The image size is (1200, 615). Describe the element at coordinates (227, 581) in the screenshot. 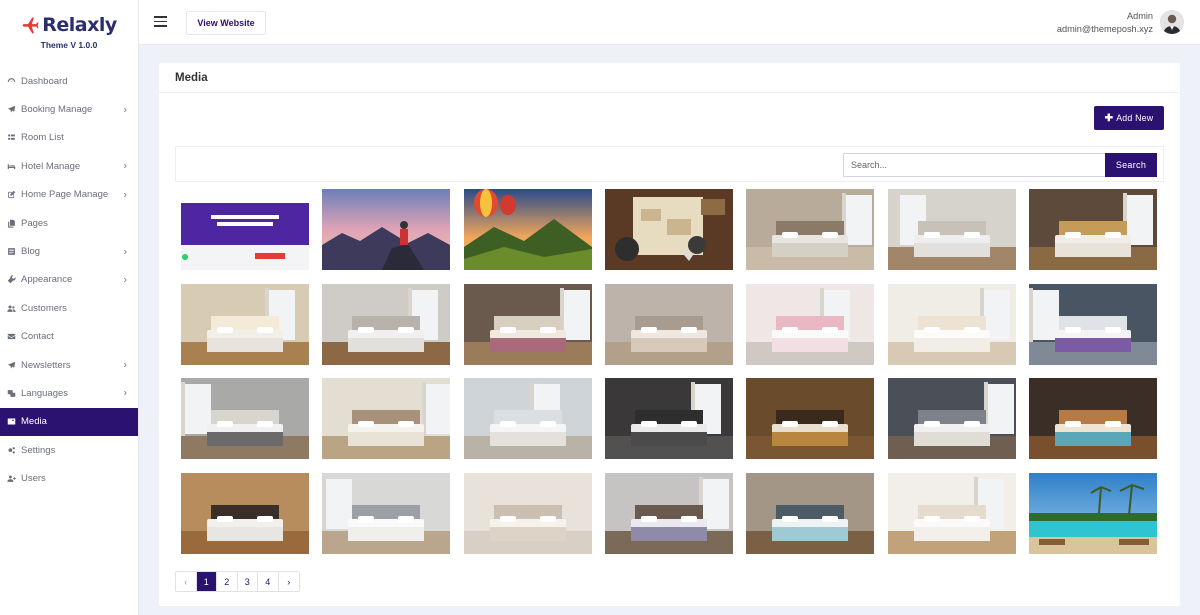

I see `pagination-page-2: 2` at that location.